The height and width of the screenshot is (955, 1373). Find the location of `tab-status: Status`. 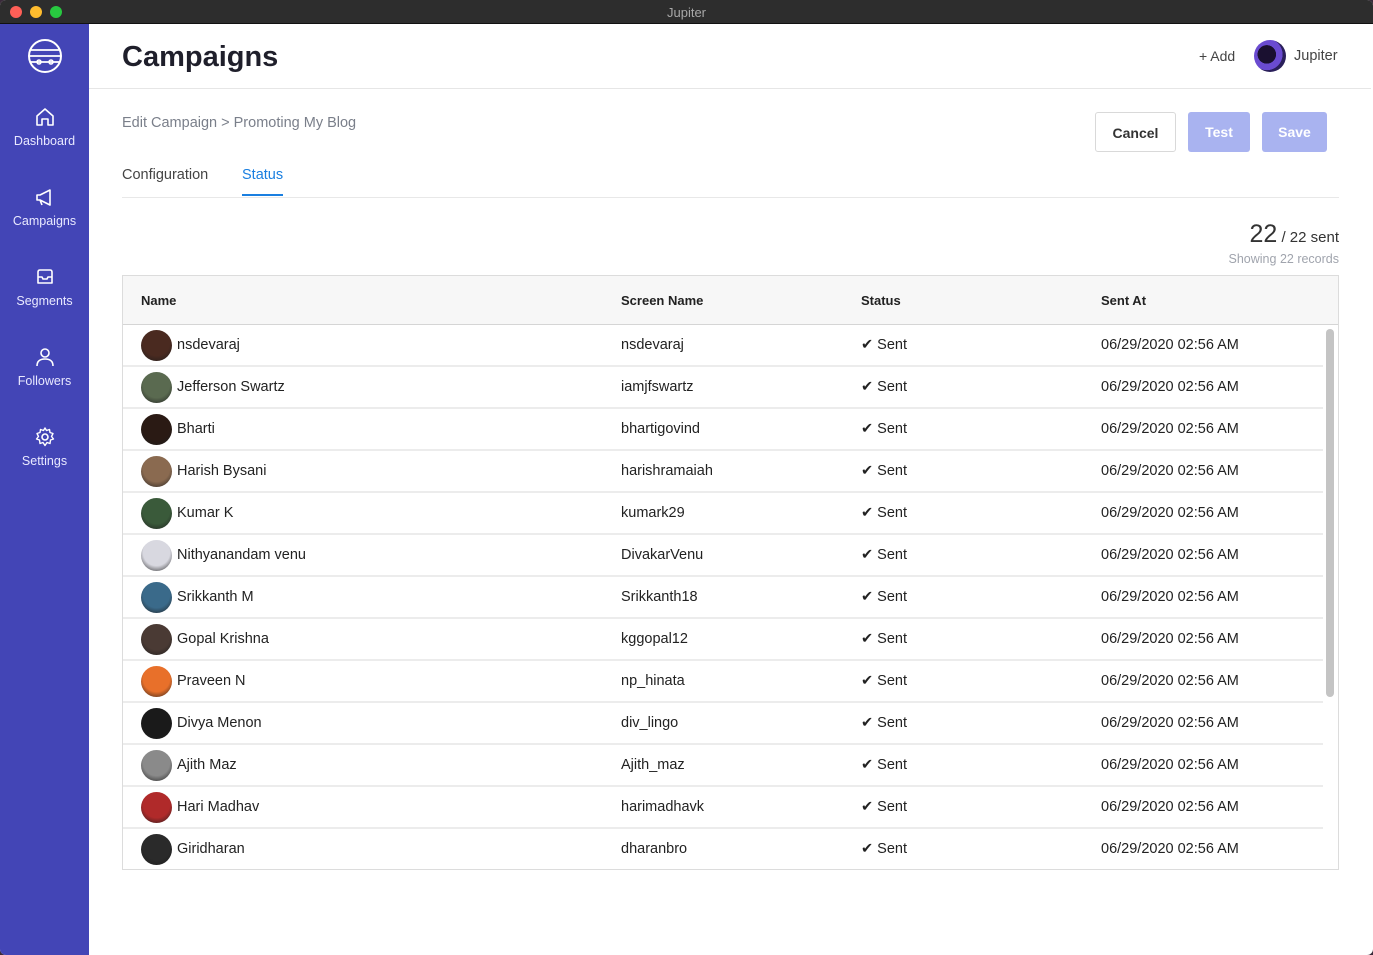

tab-status: Status is located at coordinates (263, 181).